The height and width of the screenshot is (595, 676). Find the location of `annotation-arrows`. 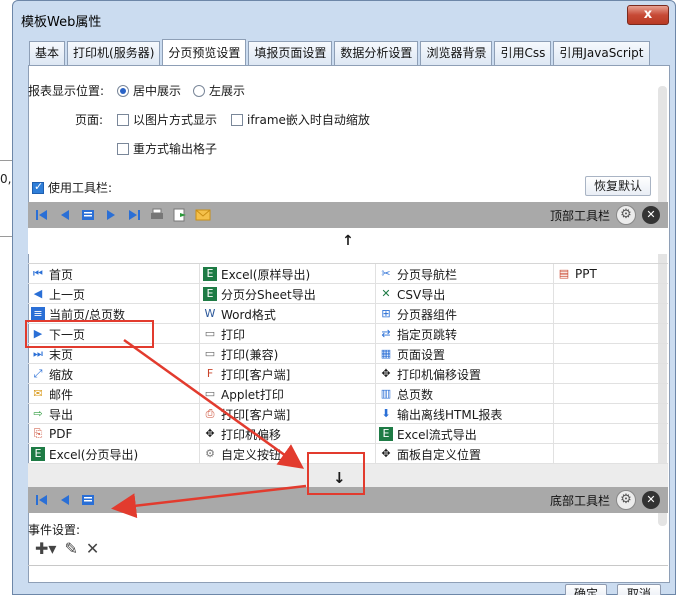

annotation-arrows is located at coordinates (209, 428).